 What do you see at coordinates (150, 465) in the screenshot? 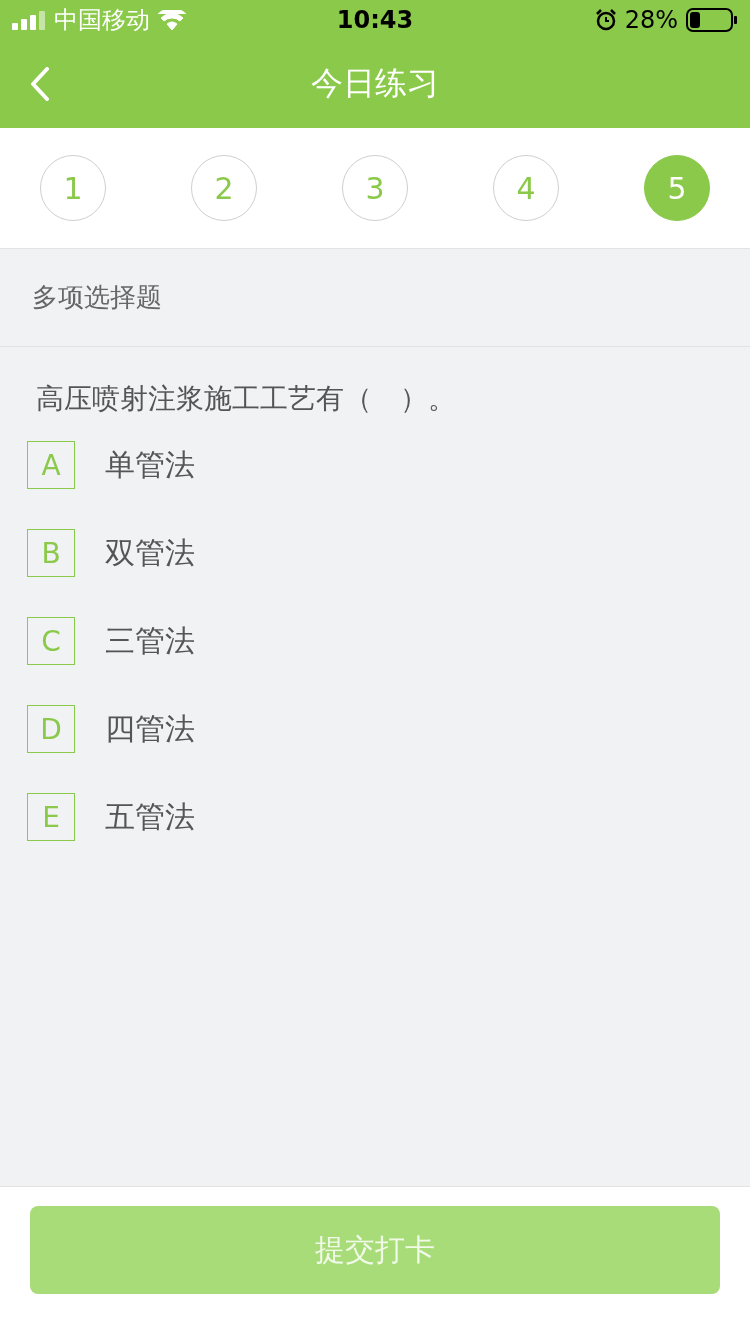
I see `option-text: 单管法` at bounding box center [150, 465].